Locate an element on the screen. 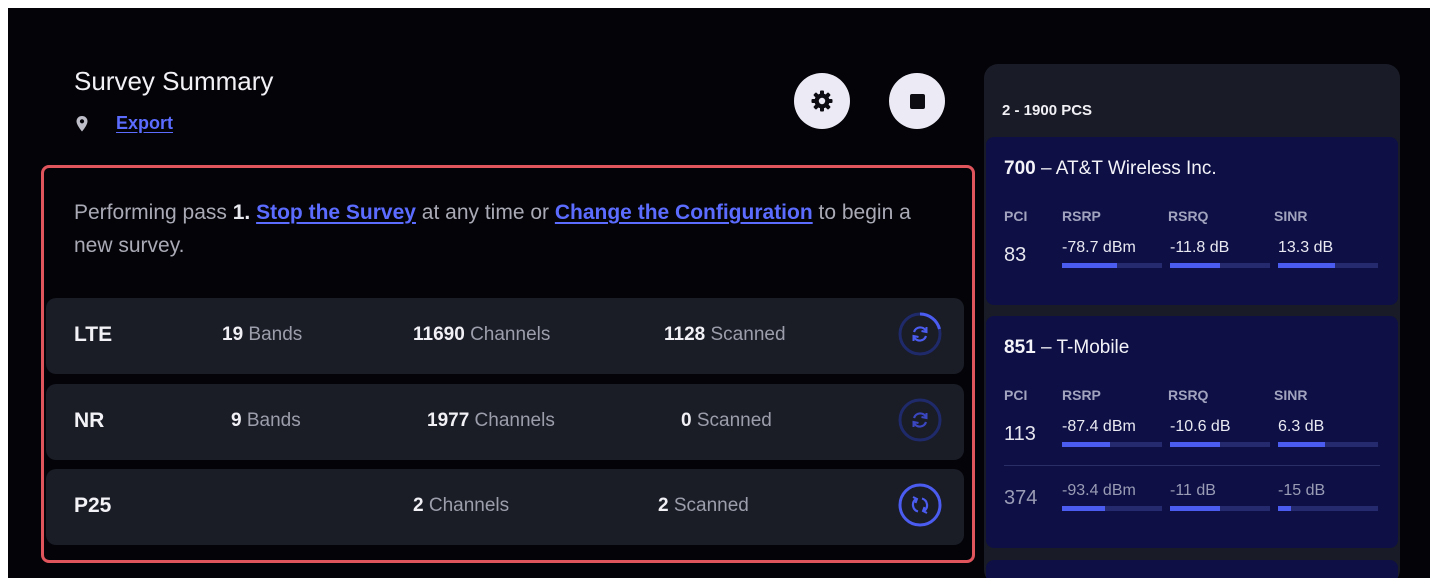 The image size is (1434, 578). settings-button is located at coordinates (822, 101).